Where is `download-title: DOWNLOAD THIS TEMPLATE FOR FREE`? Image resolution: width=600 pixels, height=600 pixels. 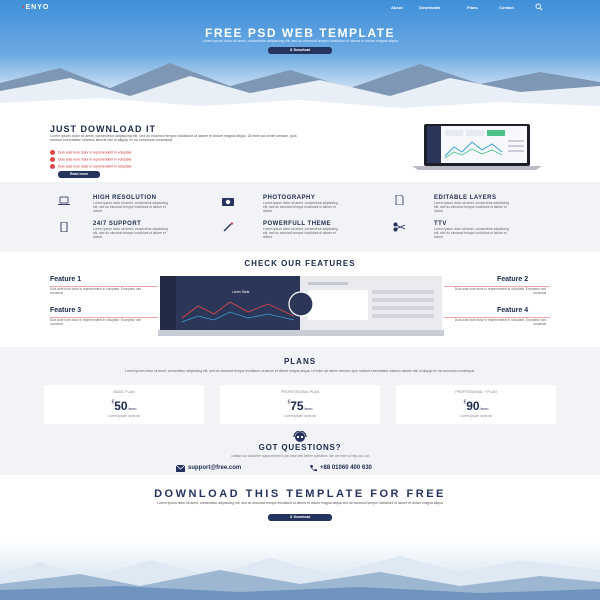
download-title: DOWNLOAD THIS TEMPLATE FOR FREE is located at coordinates (300, 494).